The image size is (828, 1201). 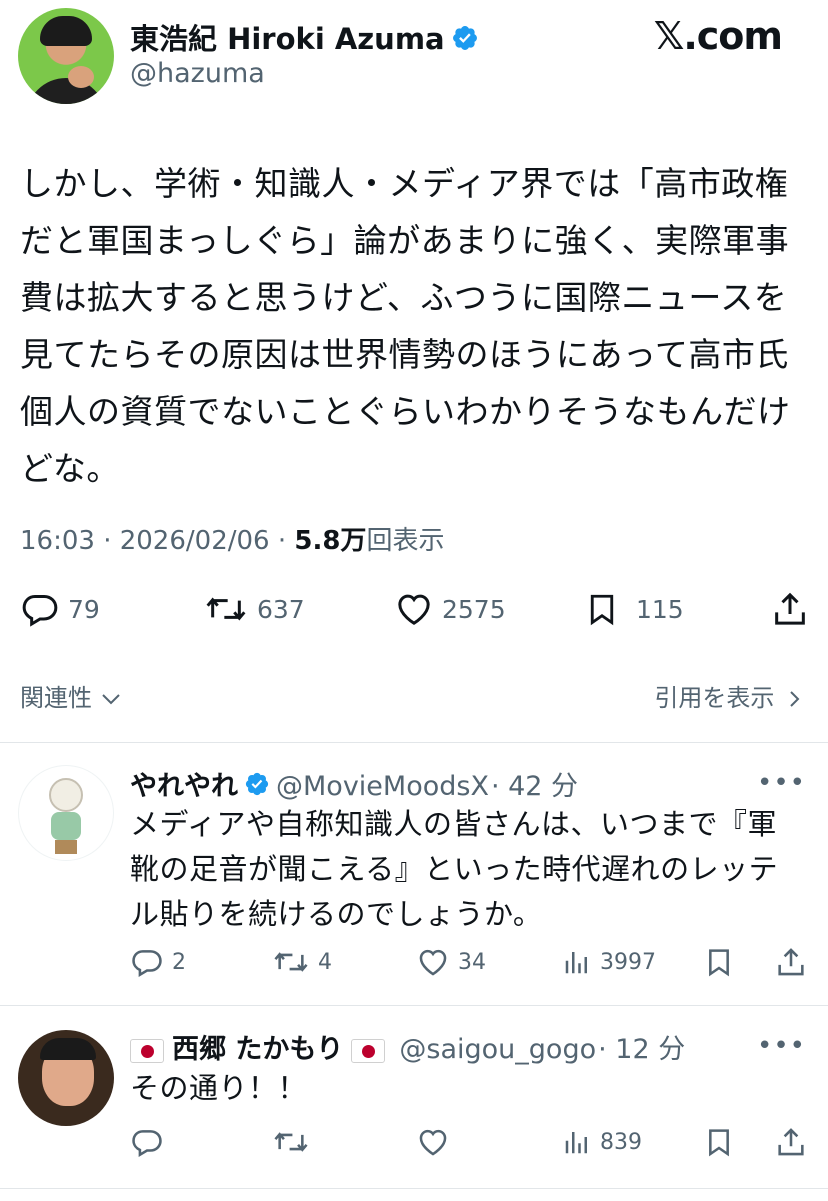 What do you see at coordinates (414, 1142) in the screenshot?
I see `reply-actions: 839` at bounding box center [414, 1142].